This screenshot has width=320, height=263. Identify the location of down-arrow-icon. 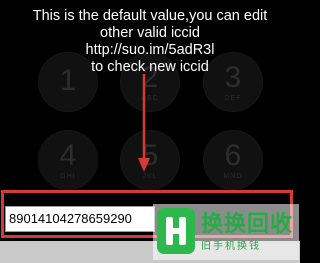
(144, 123).